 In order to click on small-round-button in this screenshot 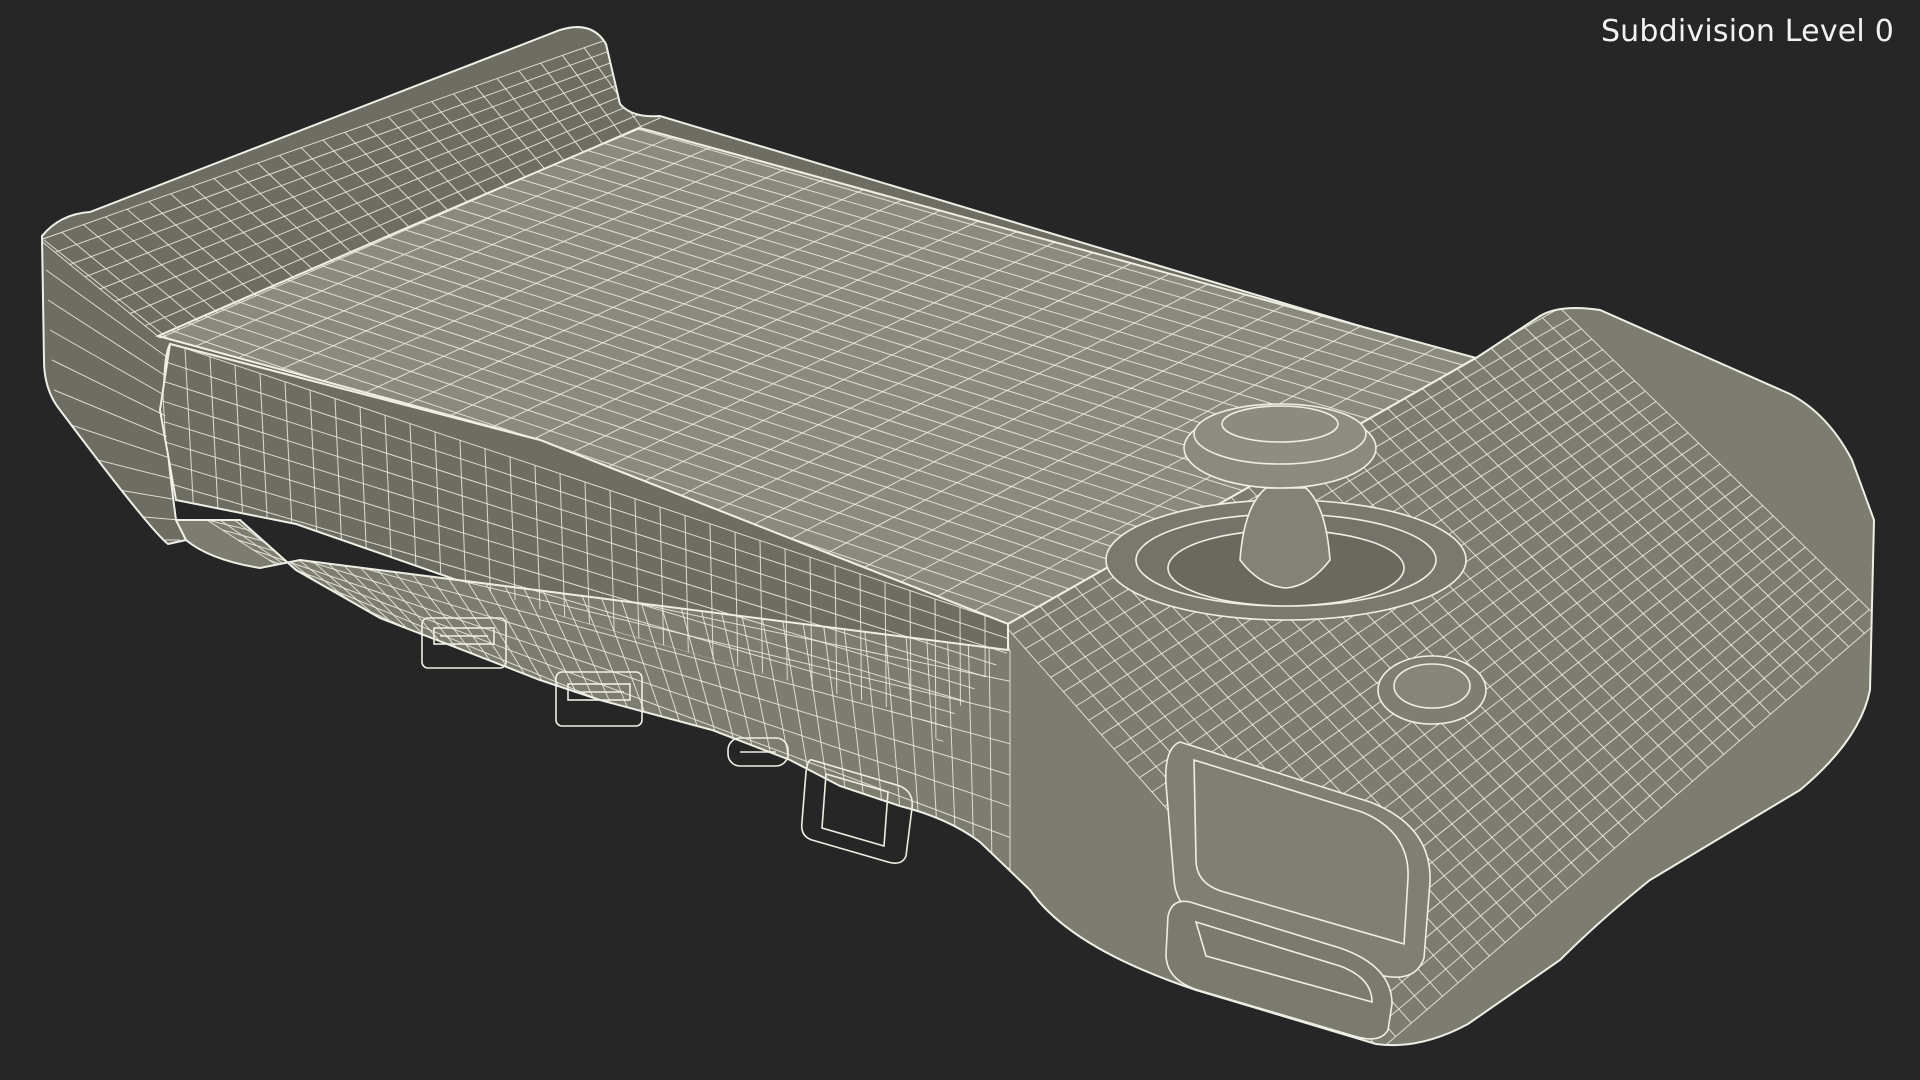, I will do `click(1432, 690)`.